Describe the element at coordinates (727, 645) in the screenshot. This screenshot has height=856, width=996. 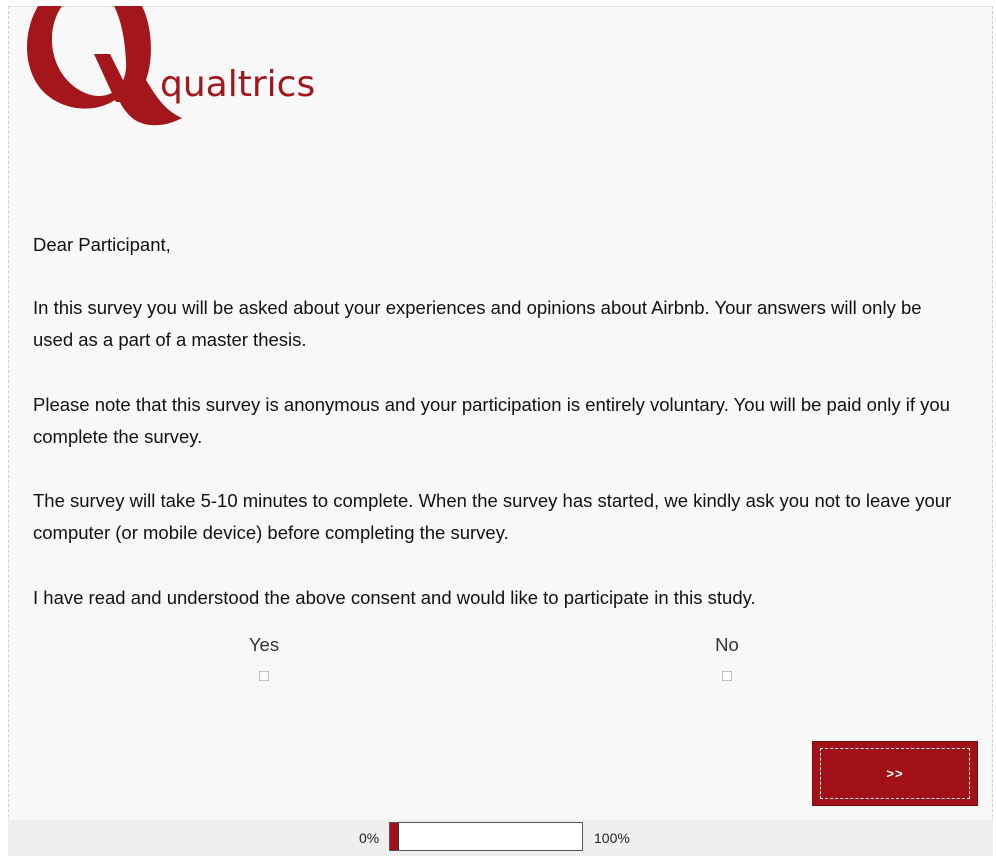
I see `choice-label-no: No` at that location.